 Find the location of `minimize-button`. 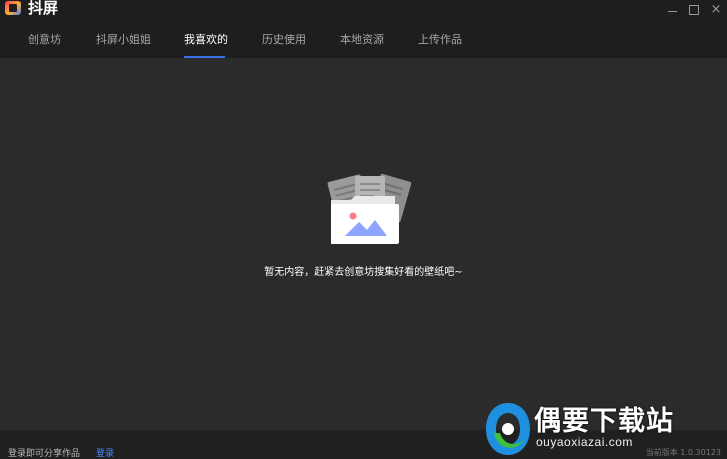

minimize-button is located at coordinates (672, 9).